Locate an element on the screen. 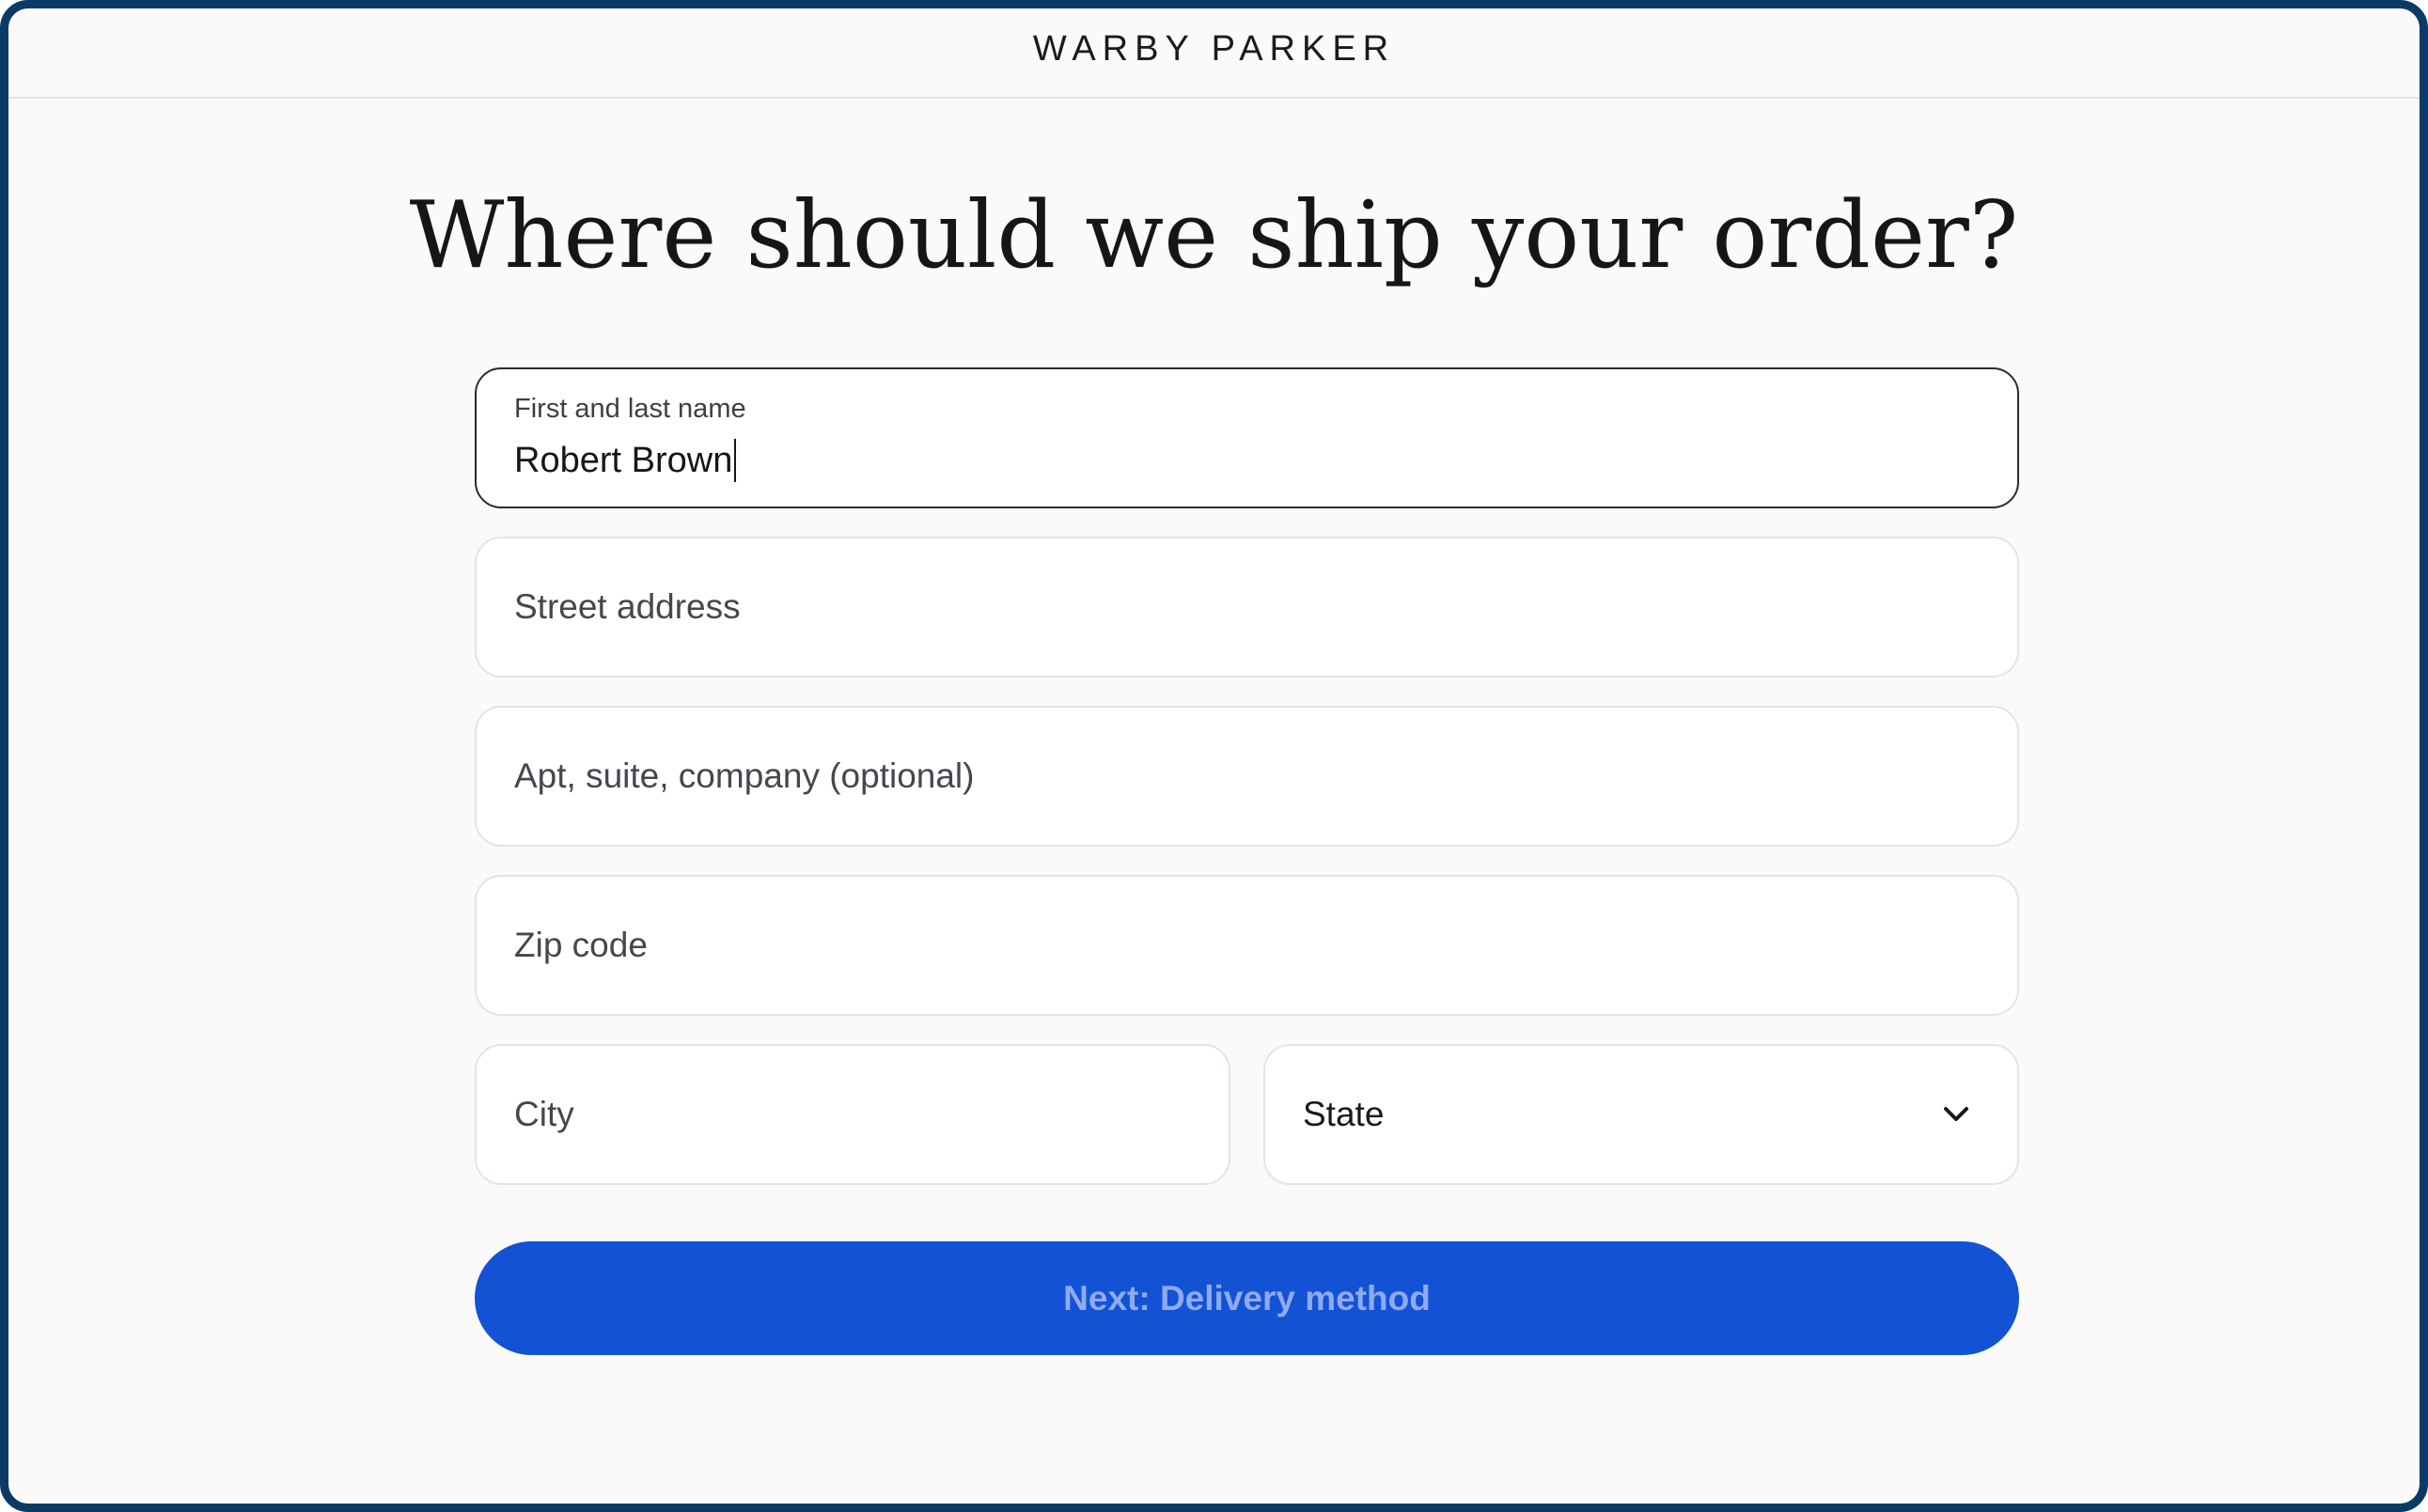 The height and width of the screenshot is (1512, 2428). street-address-field: Street address is located at coordinates (1247, 607).